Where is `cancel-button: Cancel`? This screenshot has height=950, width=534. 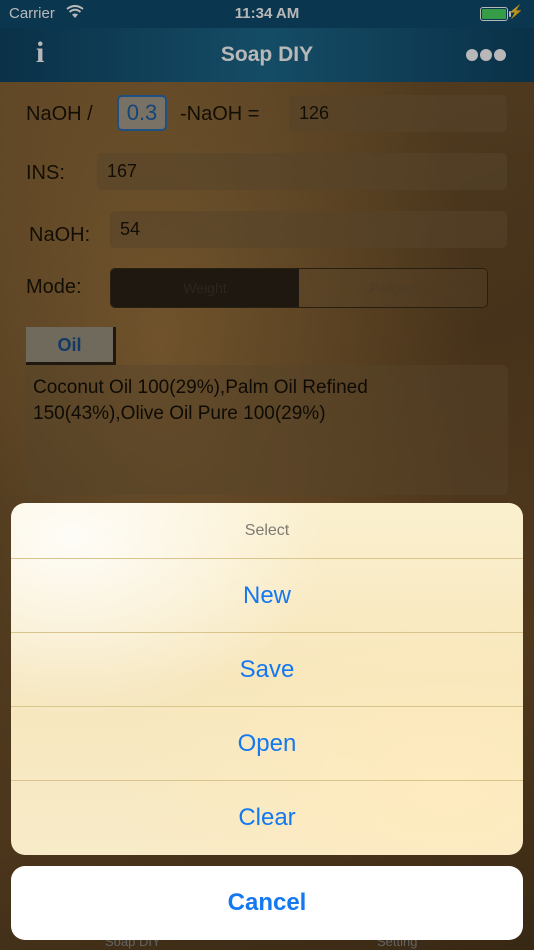 cancel-button: Cancel is located at coordinates (267, 903).